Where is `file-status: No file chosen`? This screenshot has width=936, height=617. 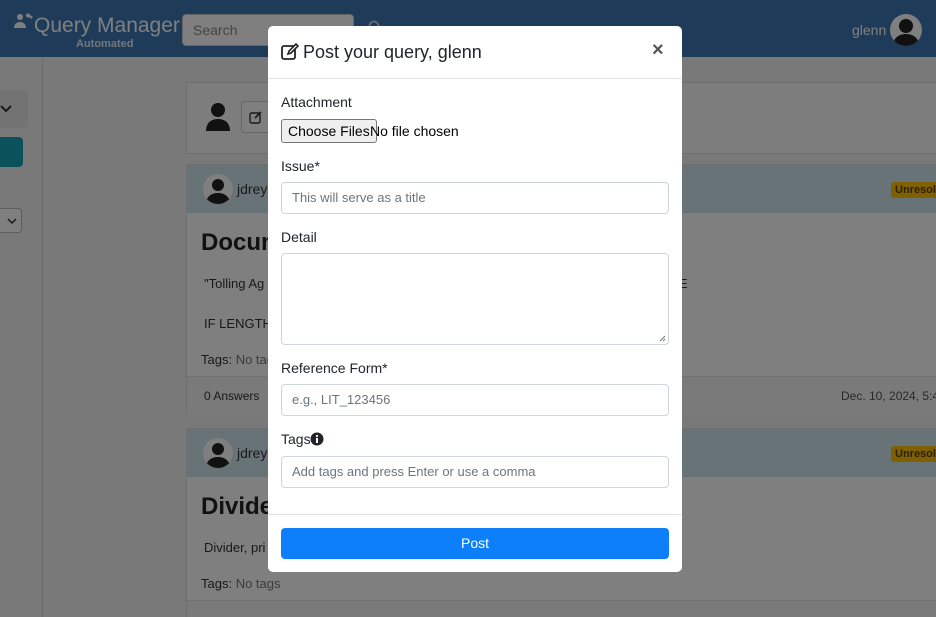
file-status: No file chosen is located at coordinates (414, 131).